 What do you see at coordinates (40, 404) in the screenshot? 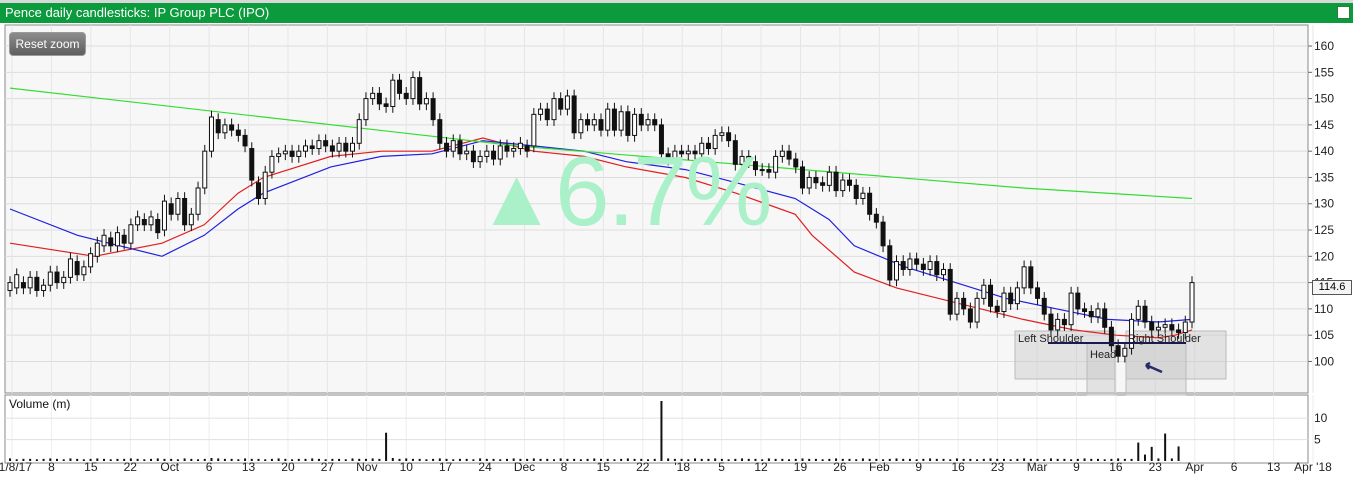
I see `volume-panel-label: Volume (m)` at bounding box center [40, 404].